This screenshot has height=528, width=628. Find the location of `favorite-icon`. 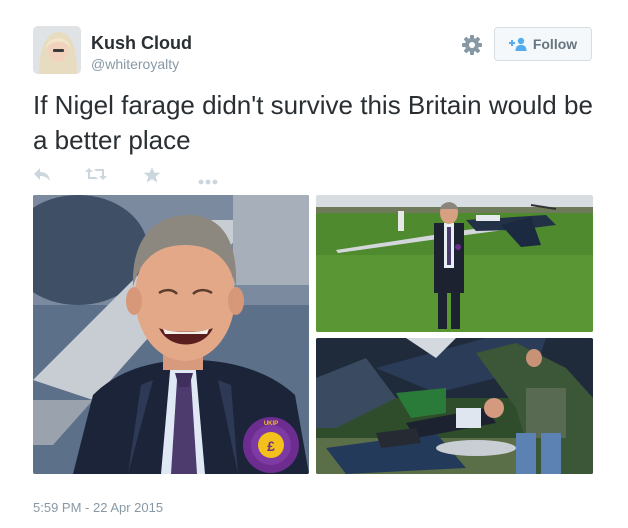

favorite-icon is located at coordinates (152, 177).